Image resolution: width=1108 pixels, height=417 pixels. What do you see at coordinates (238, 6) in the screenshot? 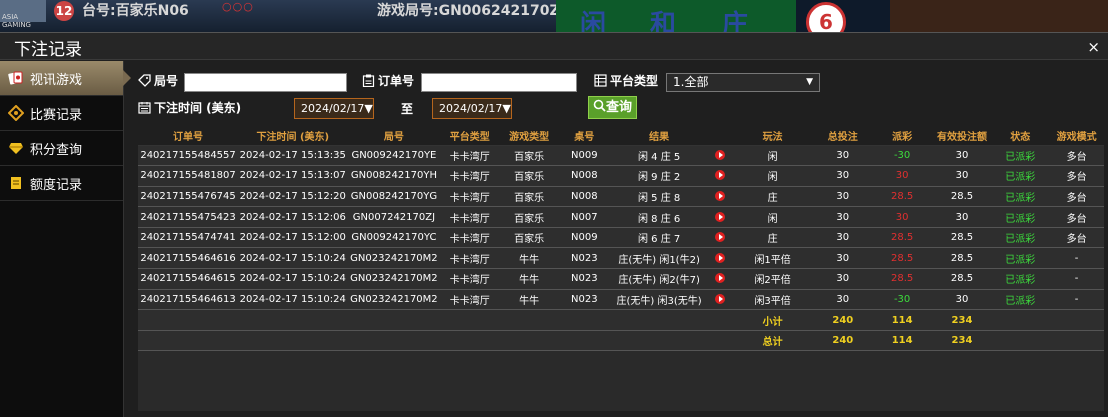
I see `card-indicators: ○○○` at bounding box center [238, 6].